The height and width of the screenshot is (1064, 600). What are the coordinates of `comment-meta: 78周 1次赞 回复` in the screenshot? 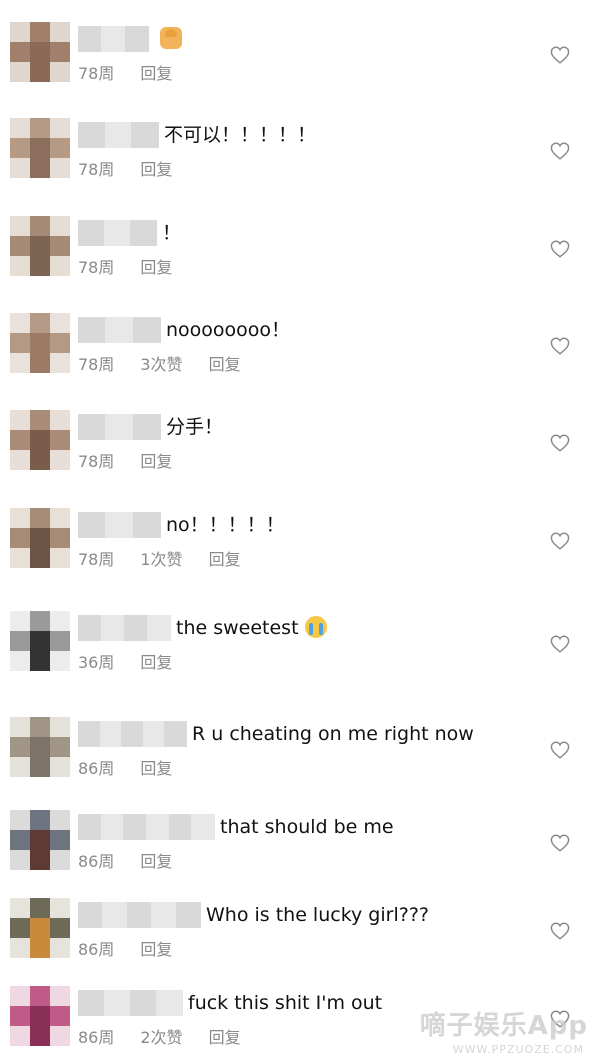 It's located at (172, 560).